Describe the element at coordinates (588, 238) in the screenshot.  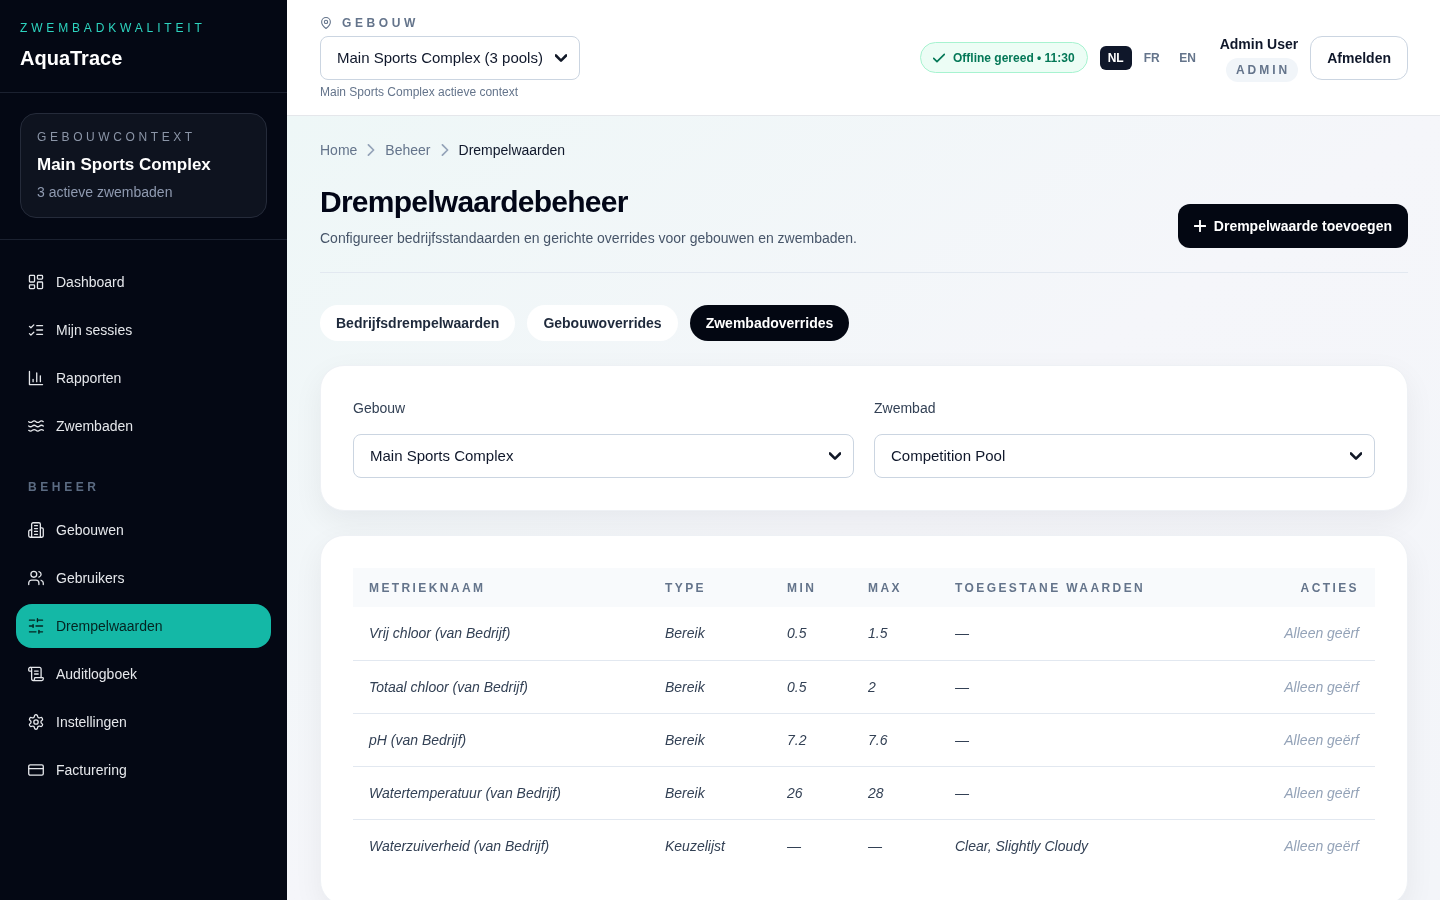
I see `page-subtitle: Configureer bedrijfsstandaarden en gerichte overrides voor gebouwen en zwembaden.` at that location.